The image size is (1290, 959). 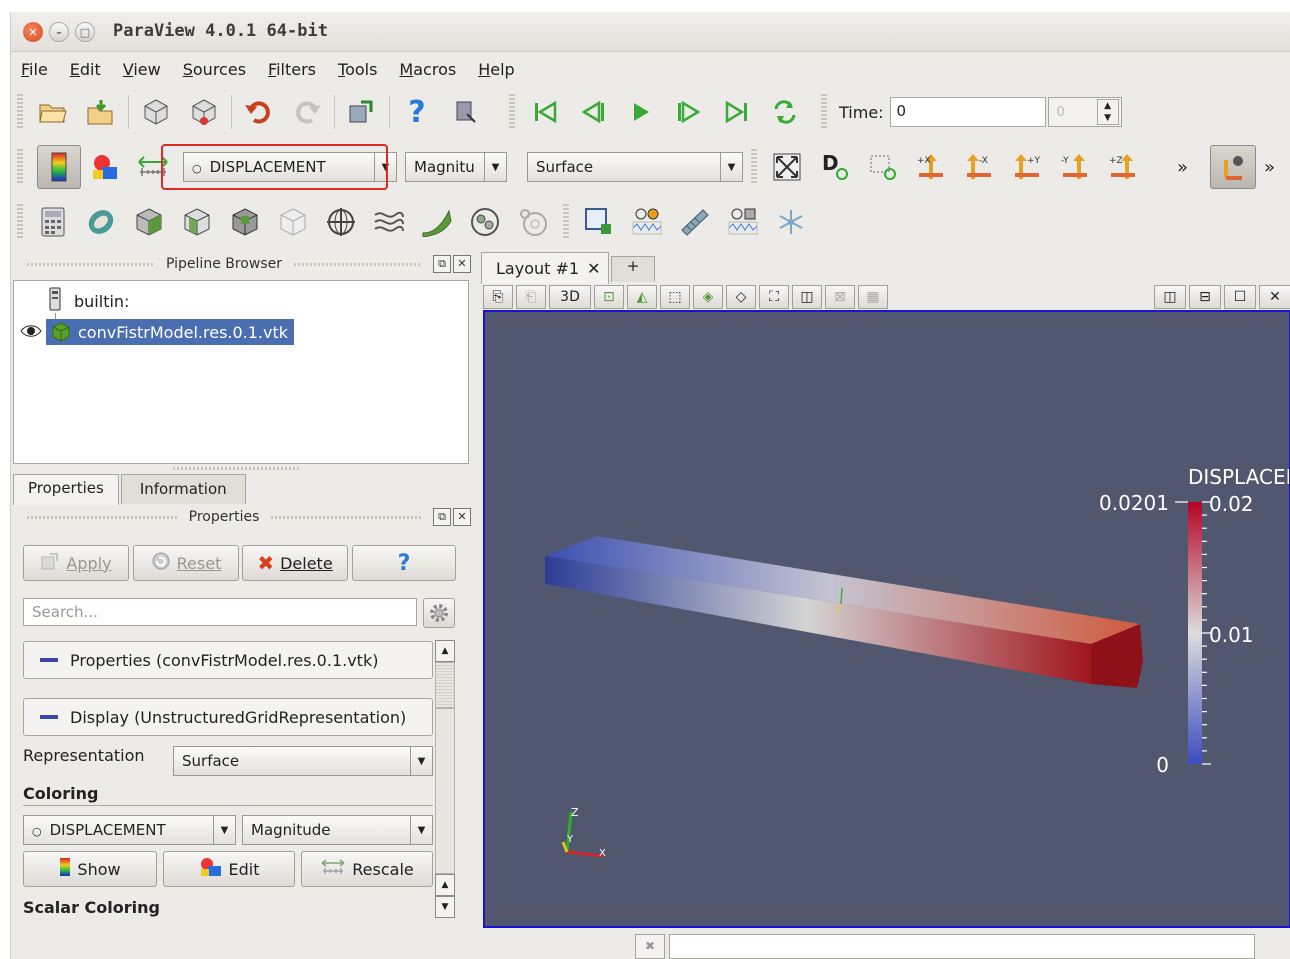 What do you see at coordinates (445, 791) in the screenshot?
I see `scrollbar-track` at bounding box center [445, 791].